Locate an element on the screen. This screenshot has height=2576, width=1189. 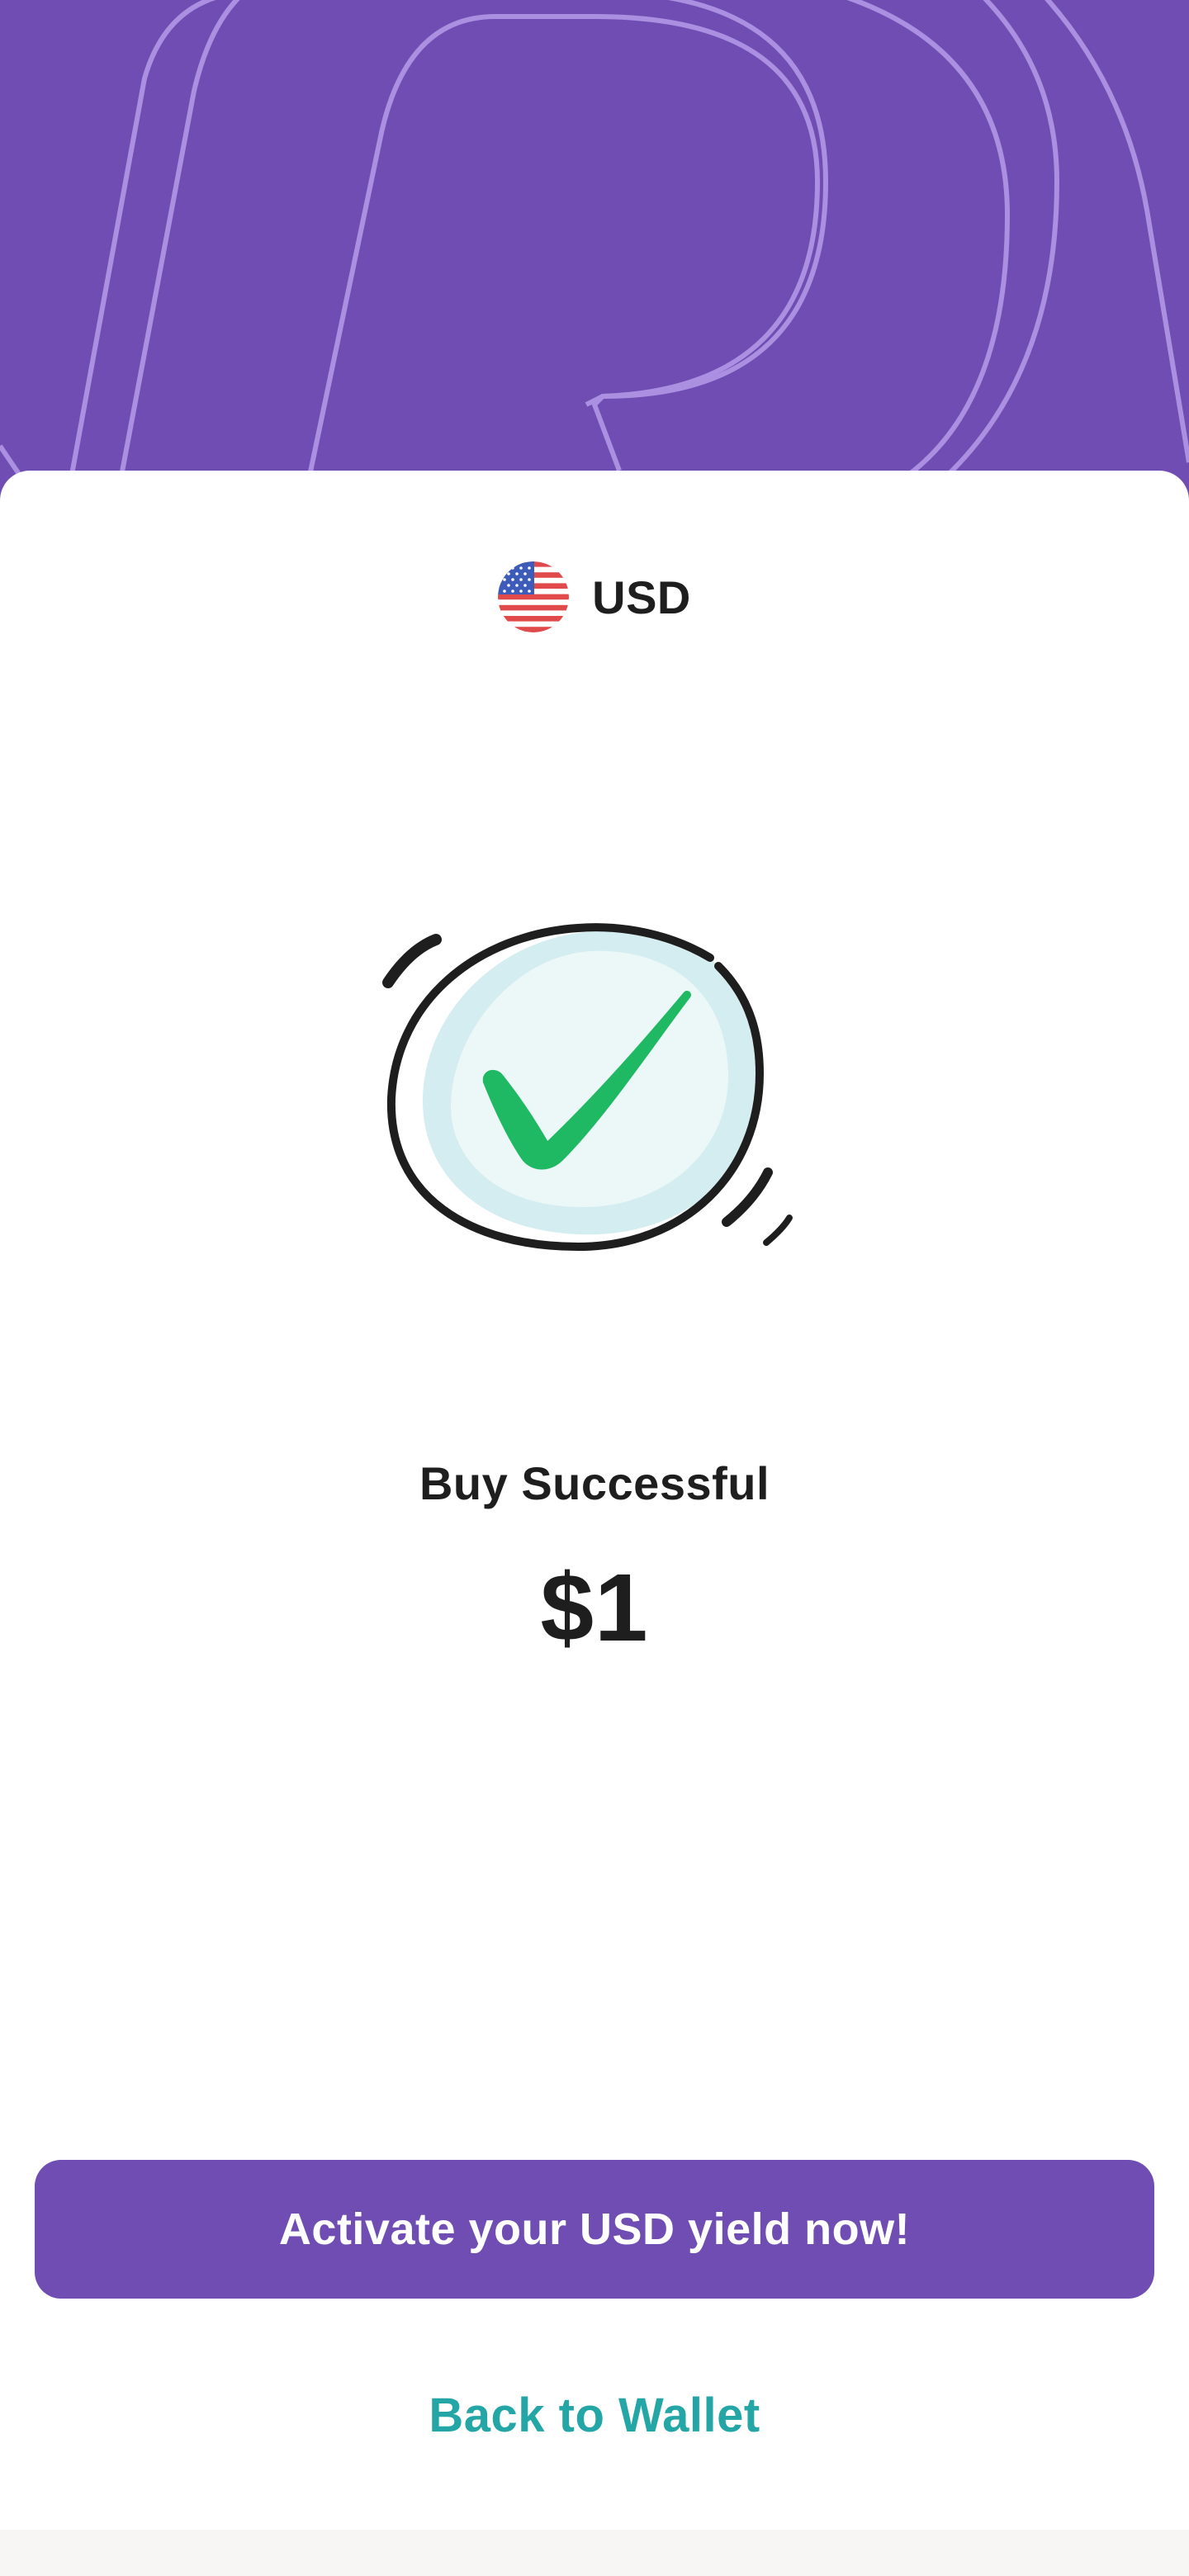
status-title: Buy Successful is located at coordinates (594, 1483).